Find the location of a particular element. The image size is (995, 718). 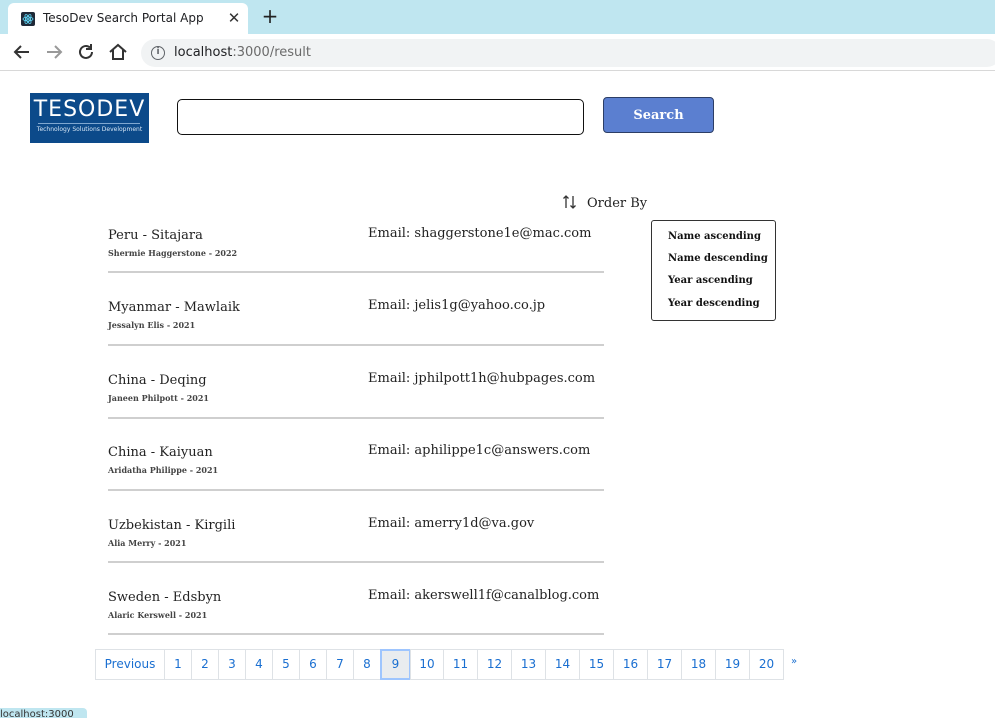

react-favicon-icon is located at coordinates (28, 19).